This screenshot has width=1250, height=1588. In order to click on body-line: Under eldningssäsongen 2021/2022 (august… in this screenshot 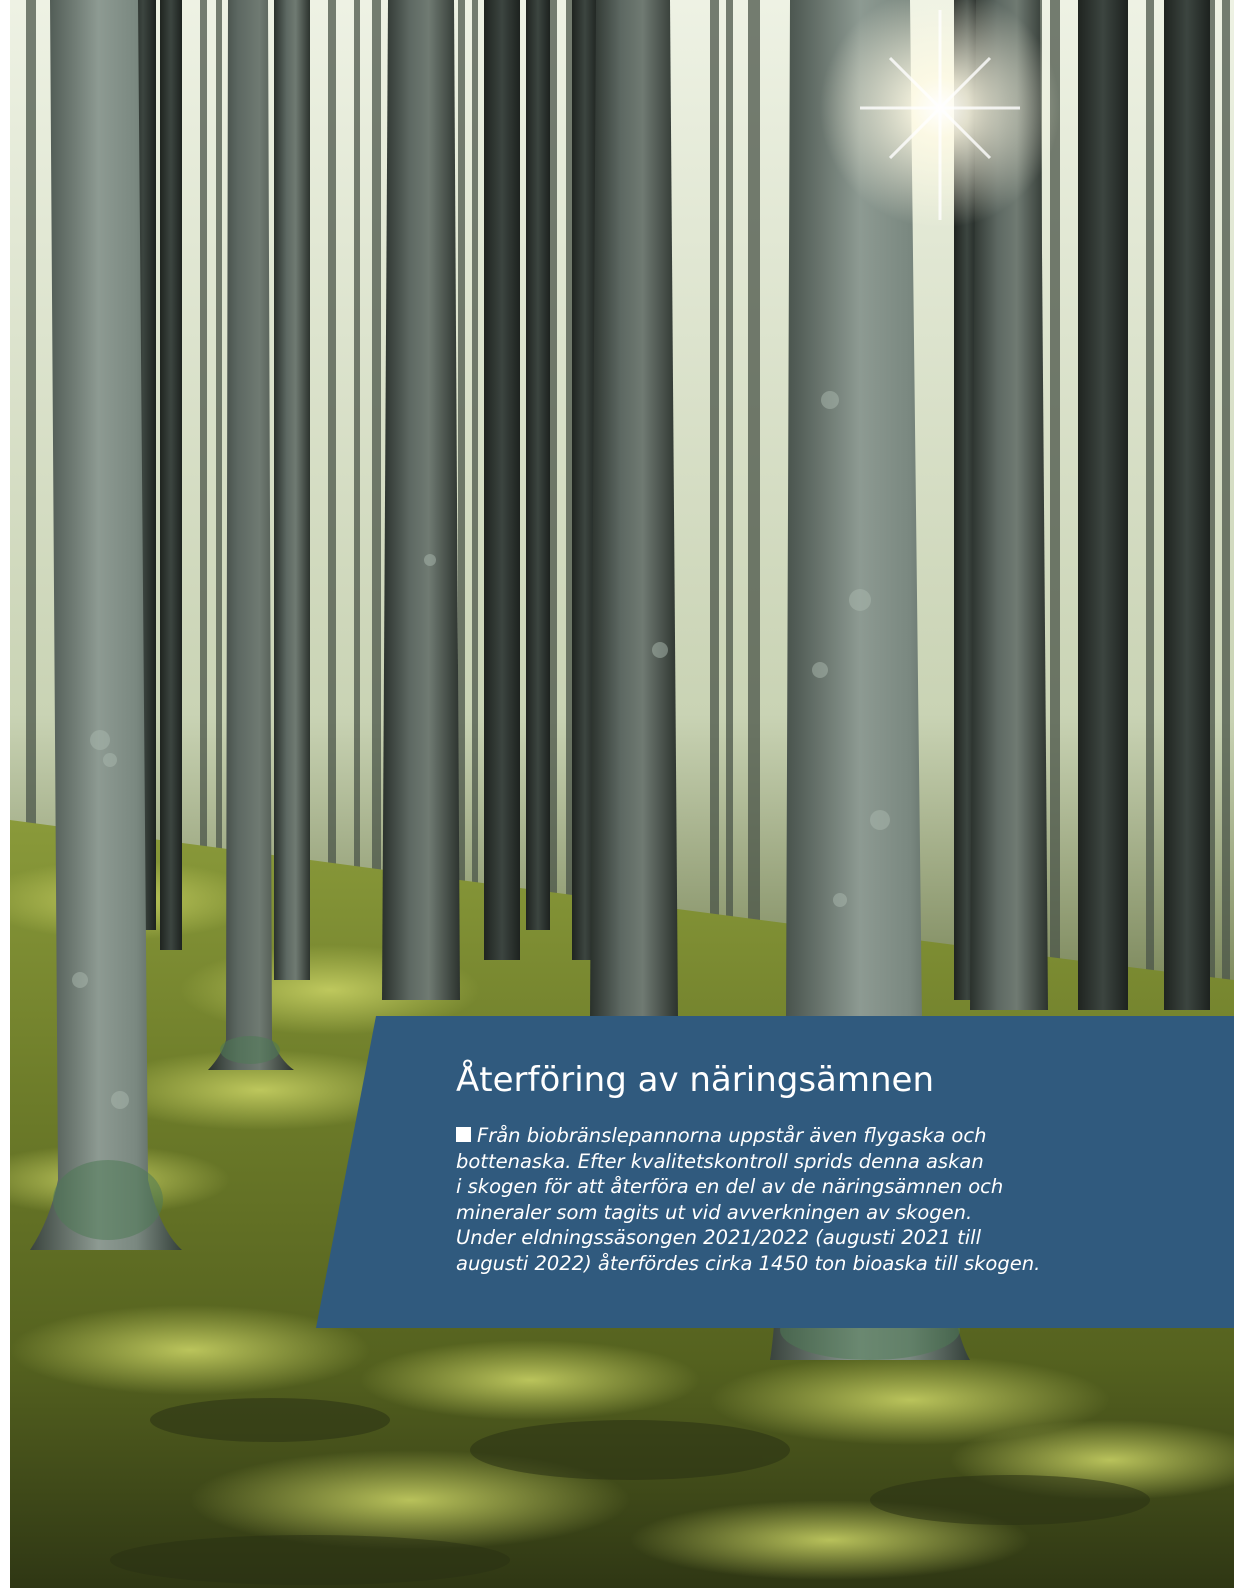, I will do `click(718, 1237)`.